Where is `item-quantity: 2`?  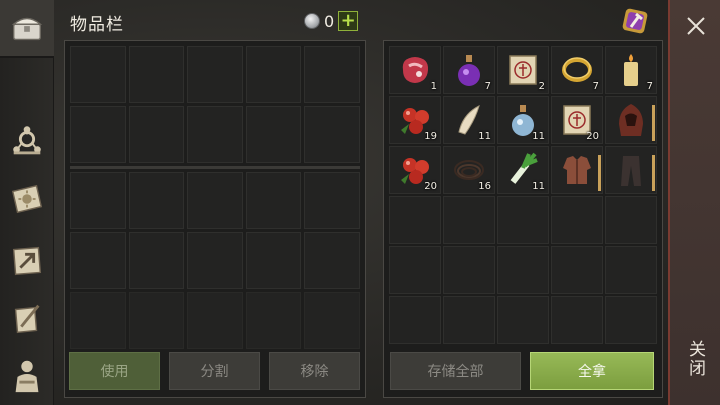 item-quantity: 2 is located at coordinates (541, 86).